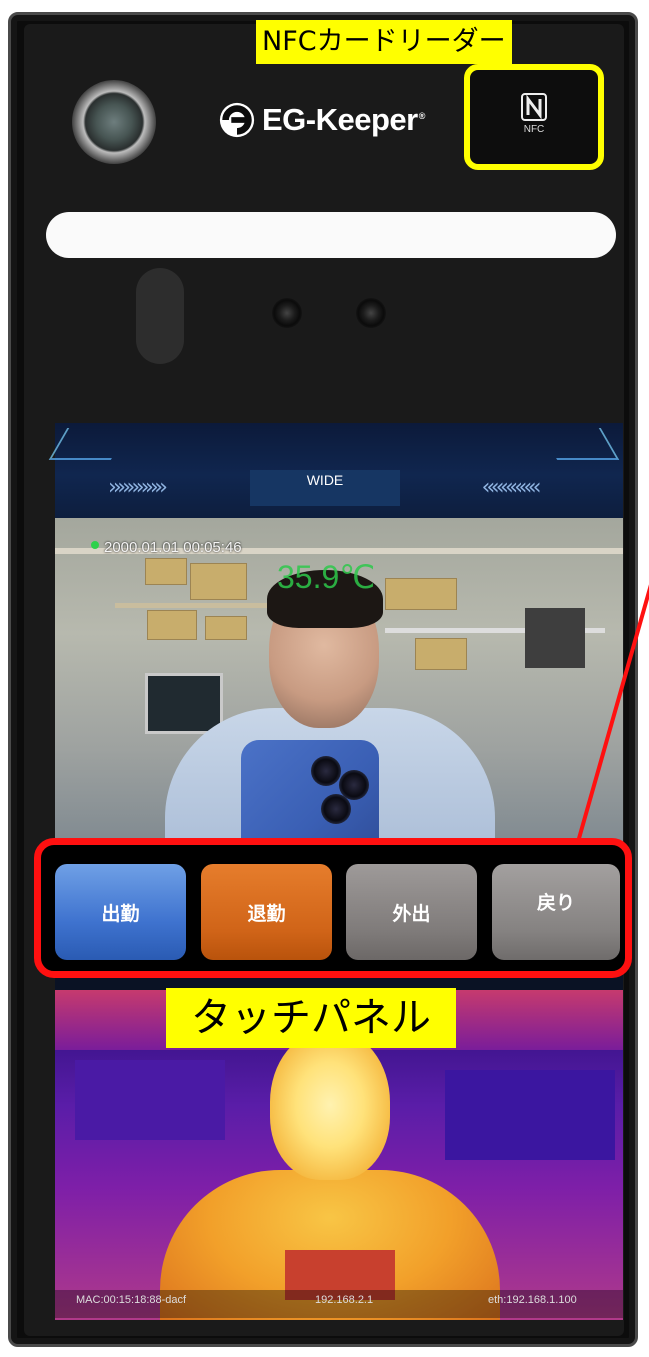  I want to click on monitor, so click(184, 703).